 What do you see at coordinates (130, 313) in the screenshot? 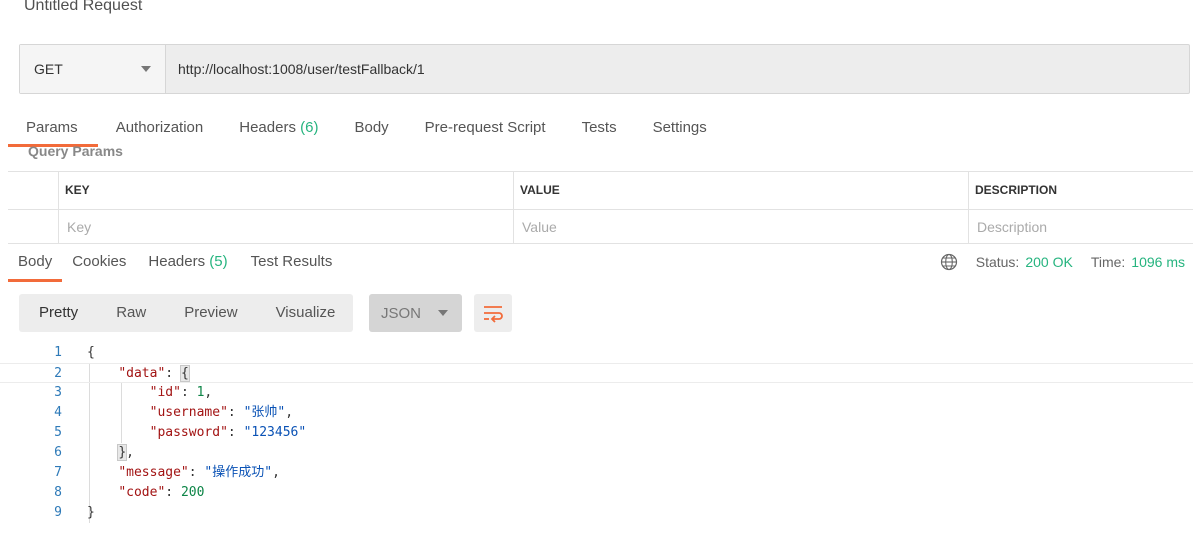
I see `view-raw-button: Raw` at bounding box center [130, 313].